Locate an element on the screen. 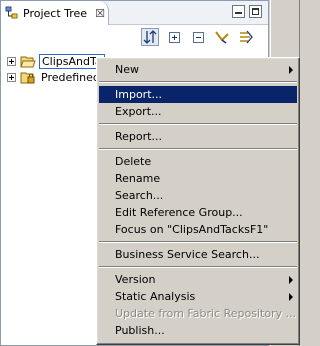 The width and height of the screenshot is (320, 346). window-controls is located at coordinates (247, 11).